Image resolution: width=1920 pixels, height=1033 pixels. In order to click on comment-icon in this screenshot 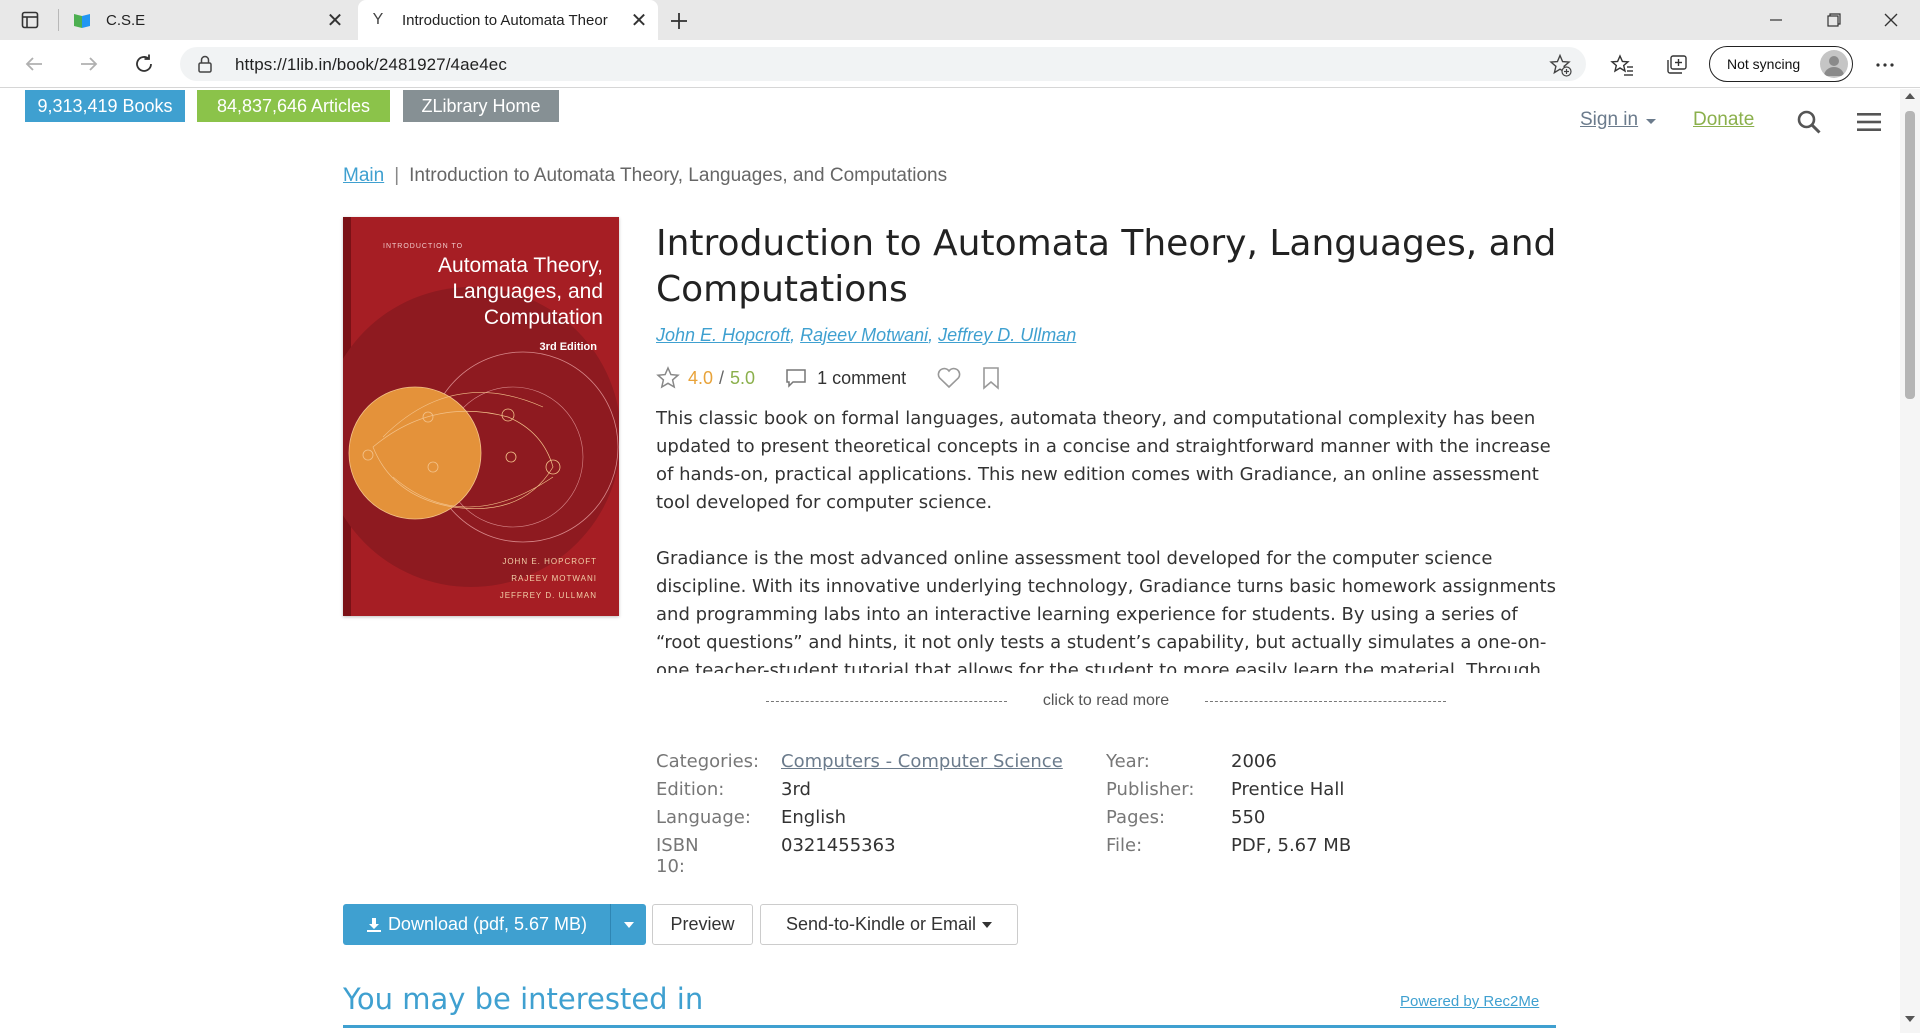, I will do `click(796, 378)`.